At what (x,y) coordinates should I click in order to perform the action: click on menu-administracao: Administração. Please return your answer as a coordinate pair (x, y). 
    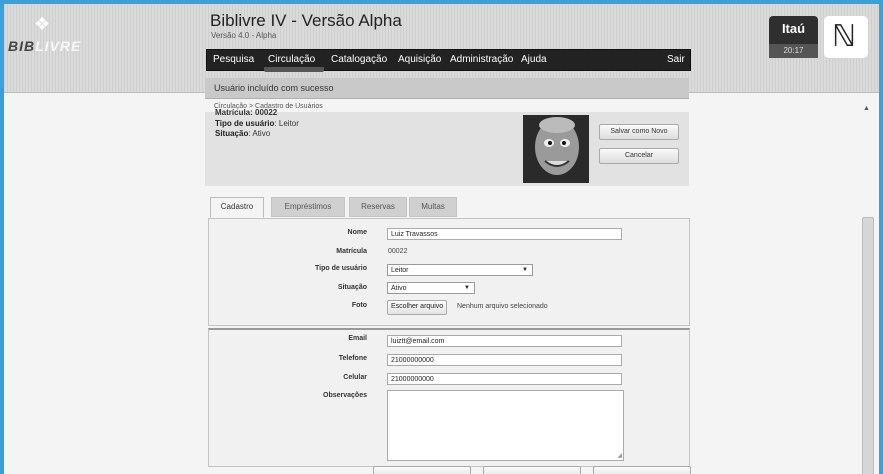
    Looking at the image, I should click on (481, 59).